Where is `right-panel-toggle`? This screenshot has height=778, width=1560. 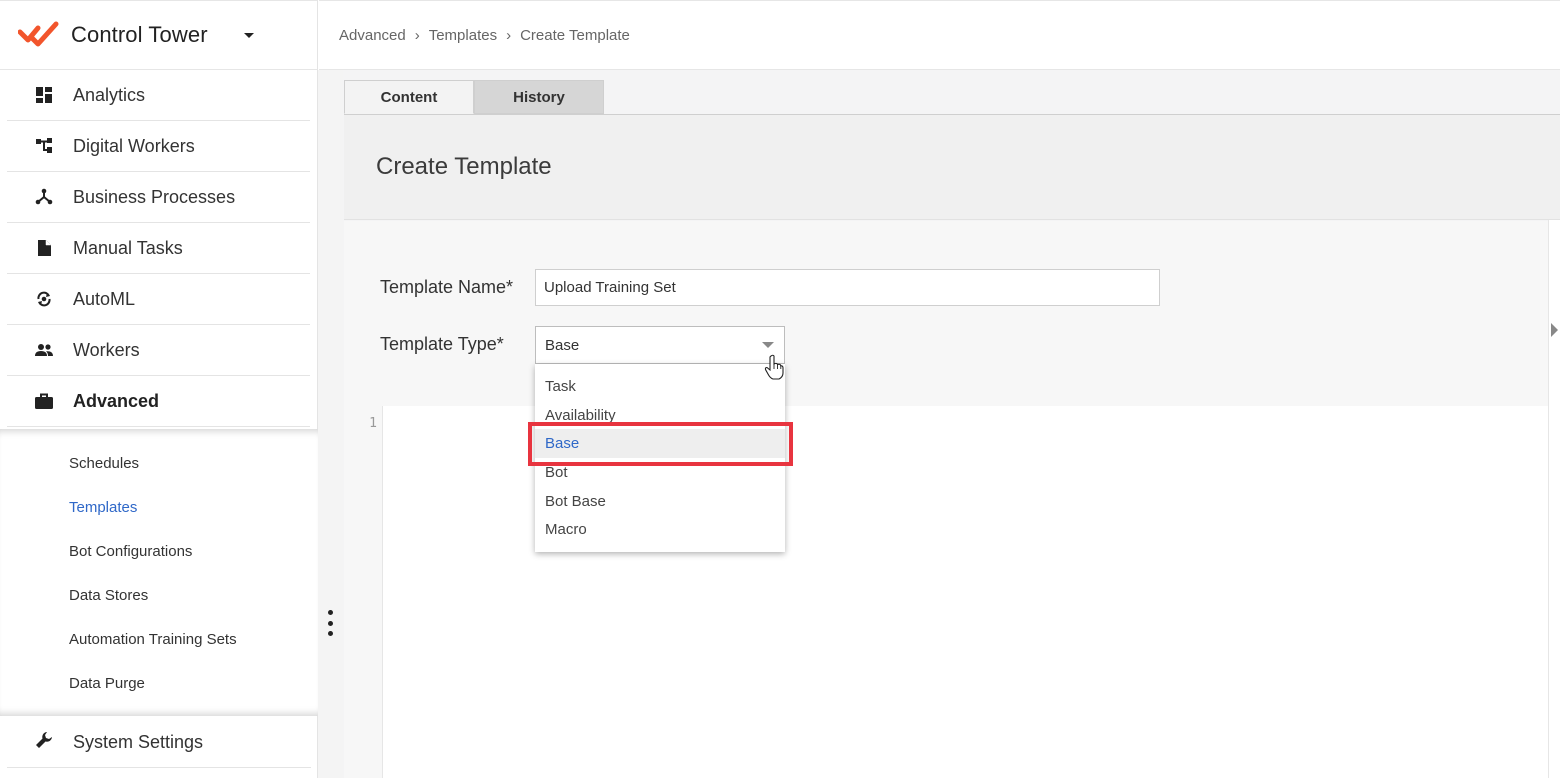
right-panel-toggle is located at coordinates (1554, 499).